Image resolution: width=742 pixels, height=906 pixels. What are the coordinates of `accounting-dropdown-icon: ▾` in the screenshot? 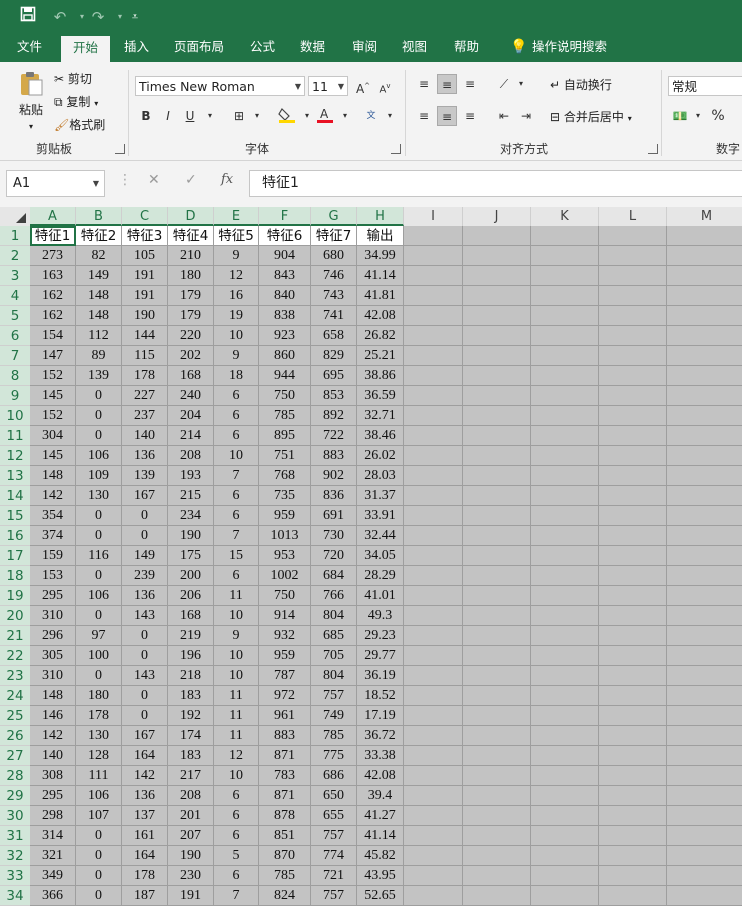 It's located at (698, 116).